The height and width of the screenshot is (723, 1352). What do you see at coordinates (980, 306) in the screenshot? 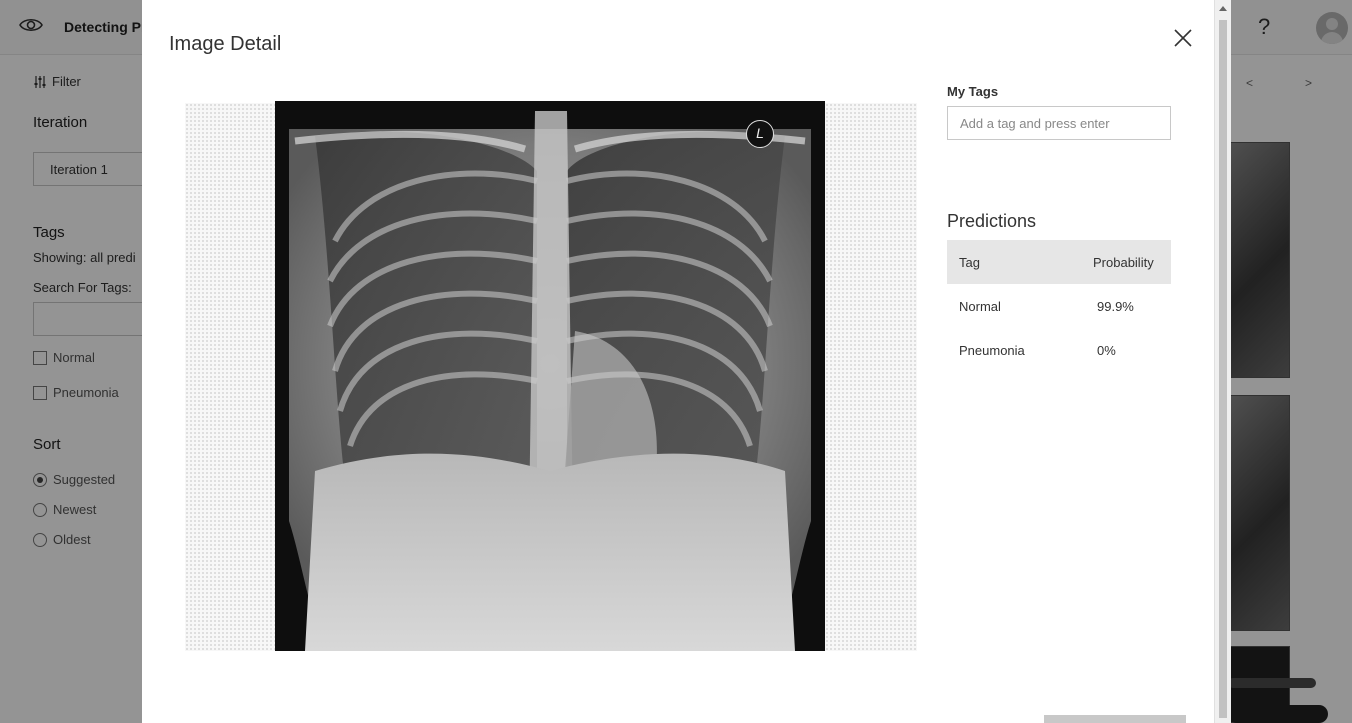
I see `prediction-tag: Normal` at bounding box center [980, 306].